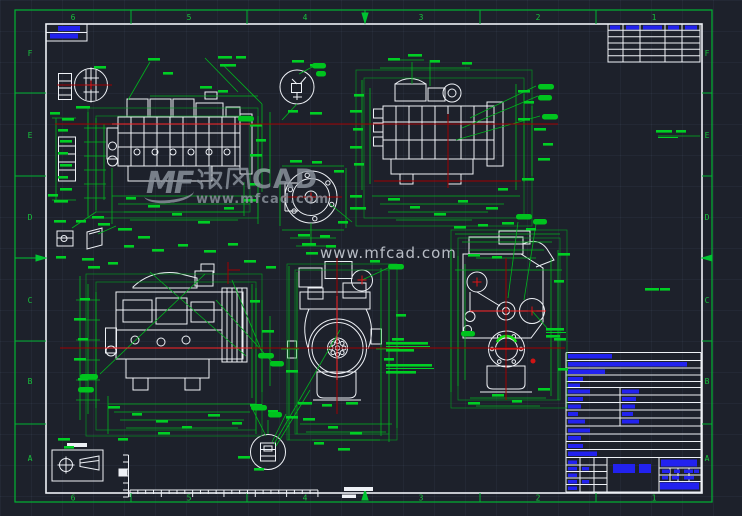  I want to click on view-detail-top-center, so click(297, 87).